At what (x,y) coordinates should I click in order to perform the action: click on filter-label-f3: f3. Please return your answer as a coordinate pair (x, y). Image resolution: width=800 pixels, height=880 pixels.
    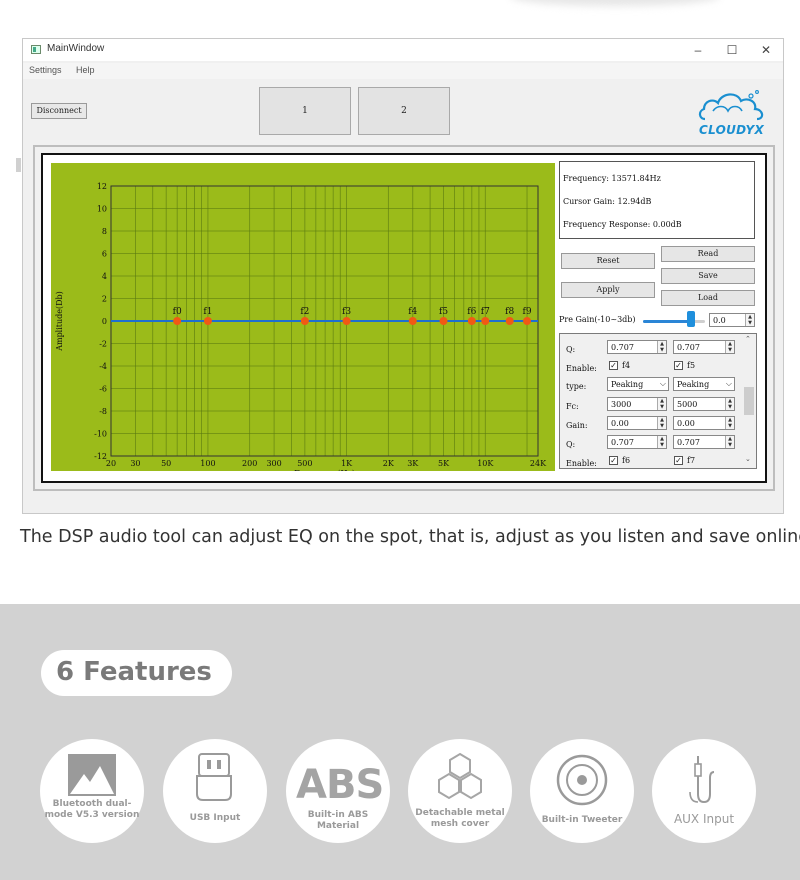
    Looking at the image, I should click on (346, 312).